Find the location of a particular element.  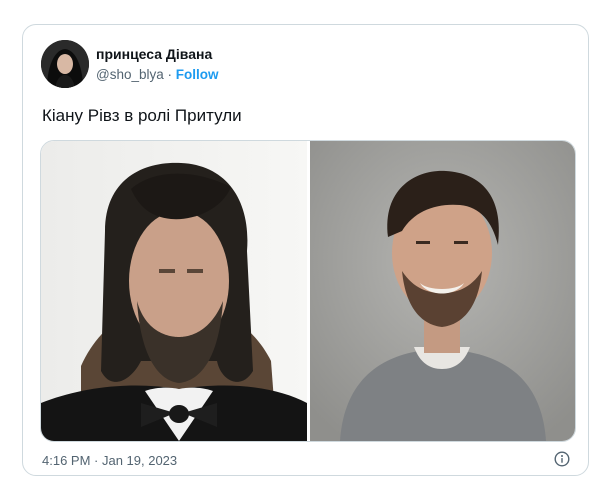

author-avatar is located at coordinates (65, 64).